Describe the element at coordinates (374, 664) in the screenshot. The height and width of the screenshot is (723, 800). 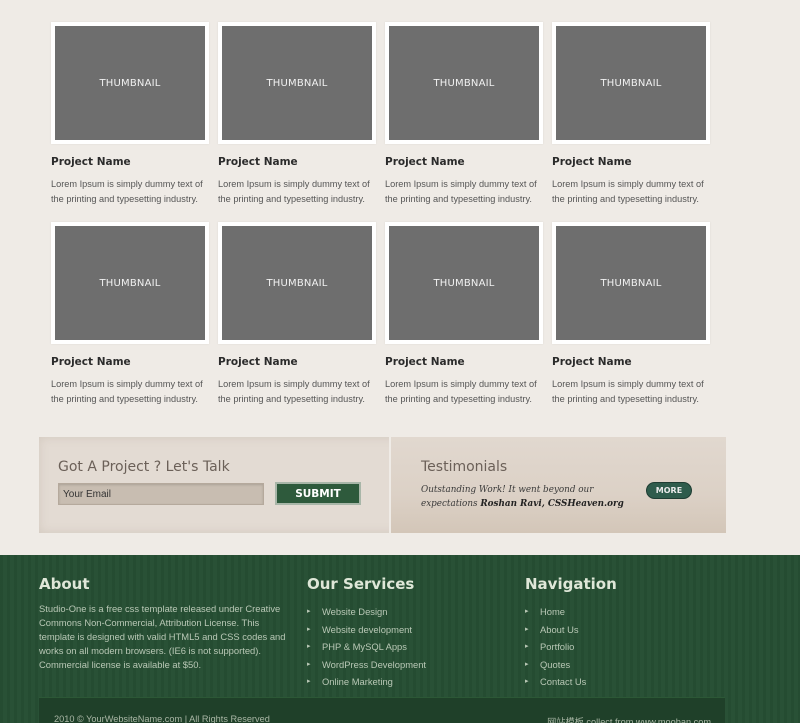
I see `services-link: WordPress Development` at that location.